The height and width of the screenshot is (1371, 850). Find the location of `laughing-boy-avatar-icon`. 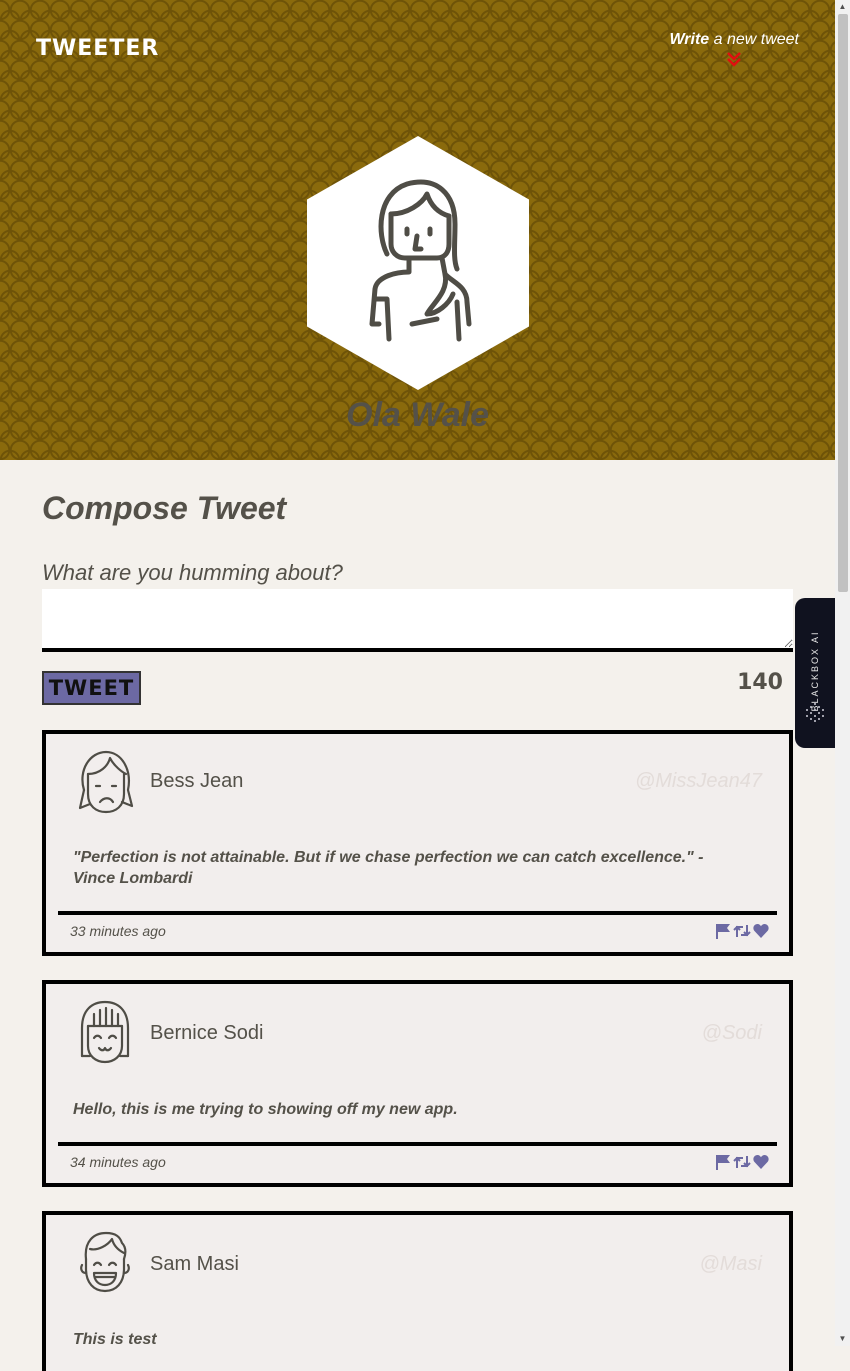

laughing-boy-avatar-icon is located at coordinates (105, 1264).